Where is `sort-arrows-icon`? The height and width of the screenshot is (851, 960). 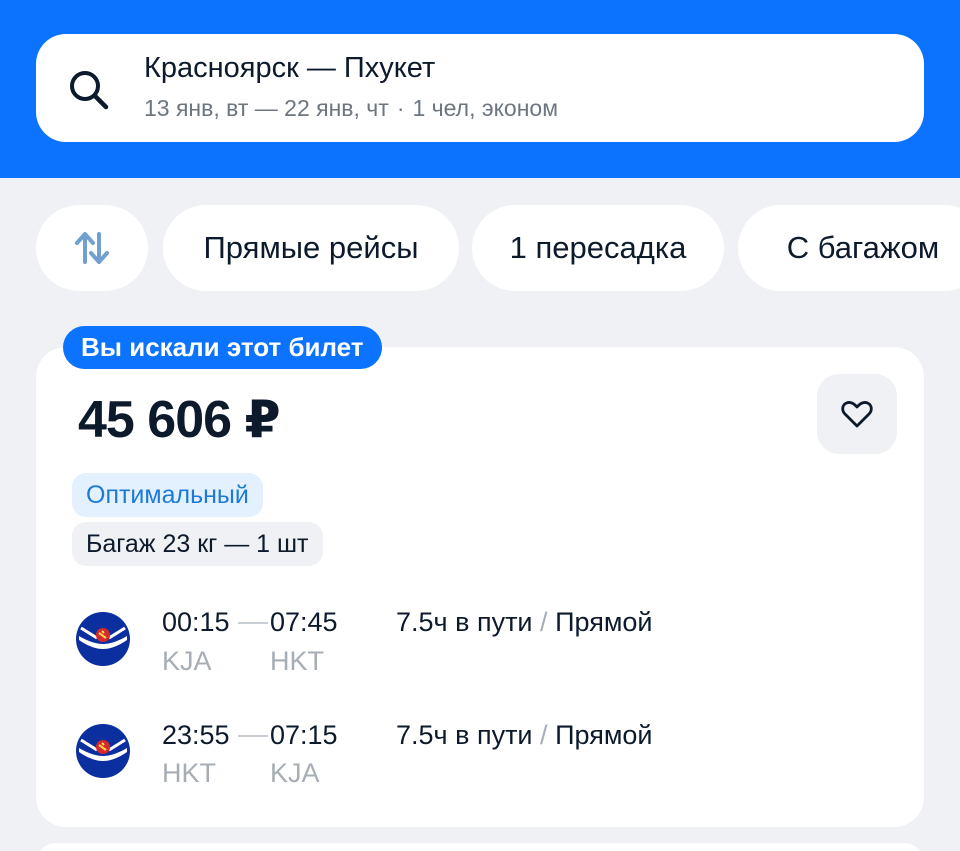 sort-arrows-icon is located at coordinates (92, 248).